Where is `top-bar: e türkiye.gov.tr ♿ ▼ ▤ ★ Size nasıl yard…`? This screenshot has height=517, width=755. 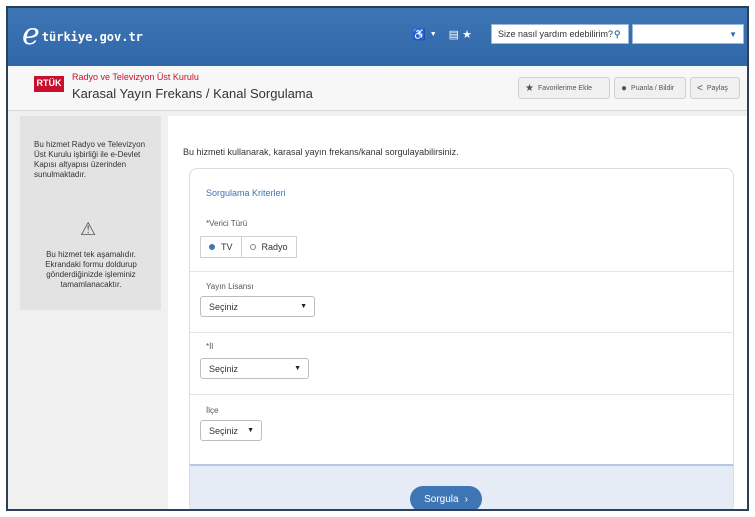
top-bar: e türkiye.gov.tr ♿ ▼ ▤ ★ Size nasıl yard… is located at coordinates (377, 37).